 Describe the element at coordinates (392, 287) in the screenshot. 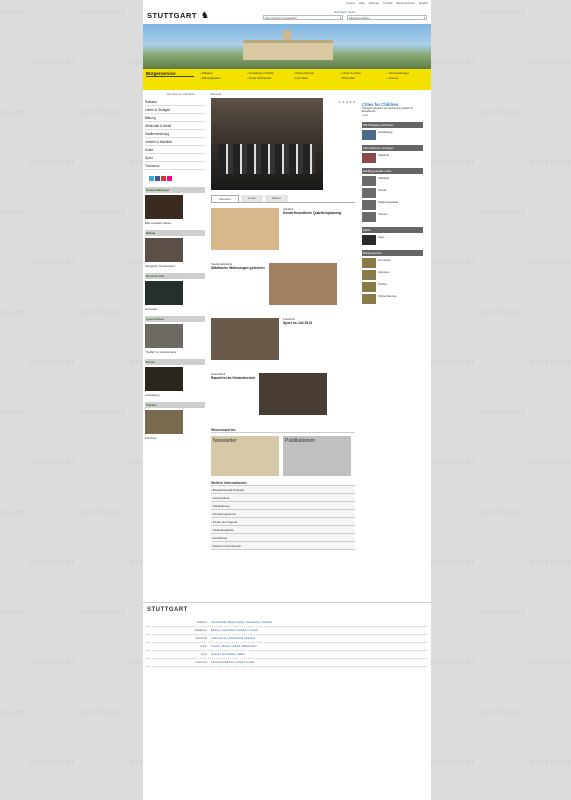

I see `right-box-item: Telefon` at that location.